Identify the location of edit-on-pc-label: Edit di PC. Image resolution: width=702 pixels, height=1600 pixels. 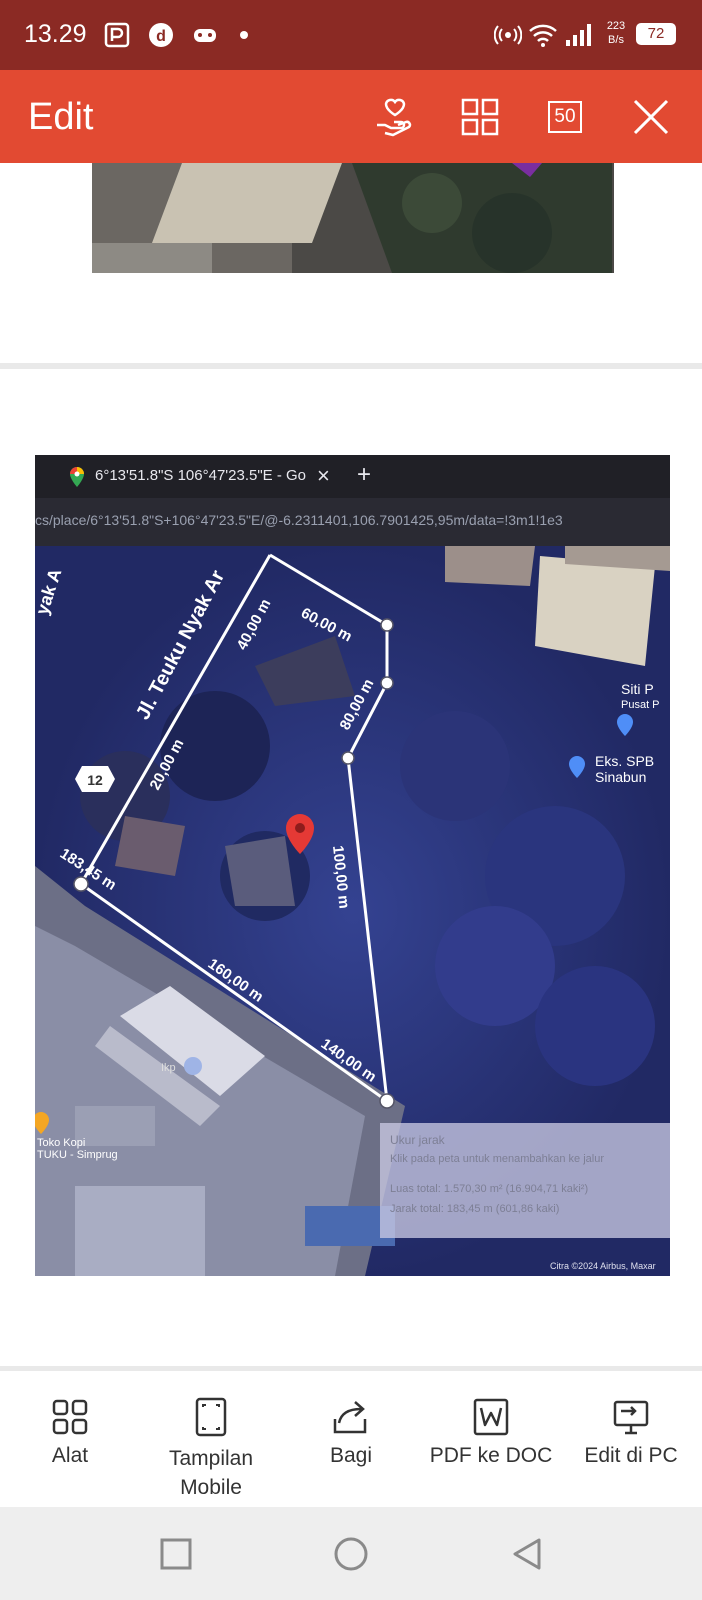
(631, 1455).